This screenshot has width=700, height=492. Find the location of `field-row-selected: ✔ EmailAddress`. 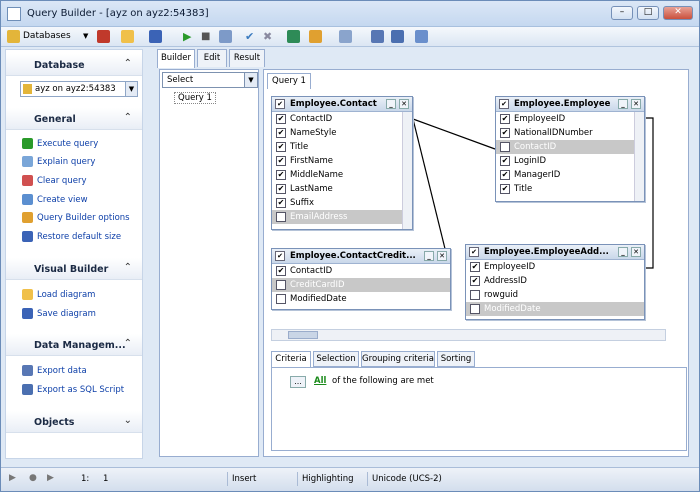

field-row-selected: ✔ EmailAddress is located at coordinates (342, 217).